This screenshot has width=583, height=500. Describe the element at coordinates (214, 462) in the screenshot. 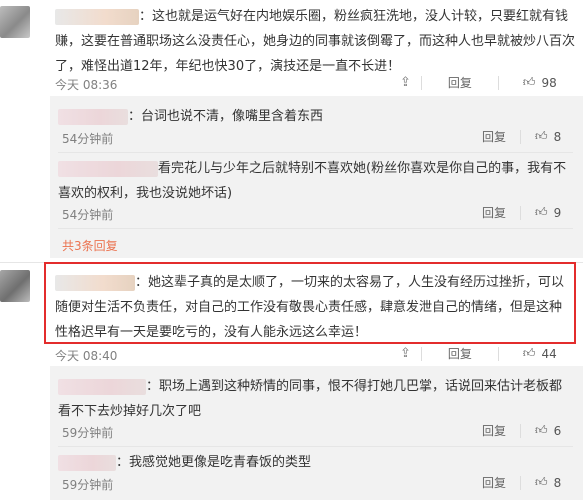

I see `reply-text: ：我感觉她更像是吃青春饭的类型` at that location.